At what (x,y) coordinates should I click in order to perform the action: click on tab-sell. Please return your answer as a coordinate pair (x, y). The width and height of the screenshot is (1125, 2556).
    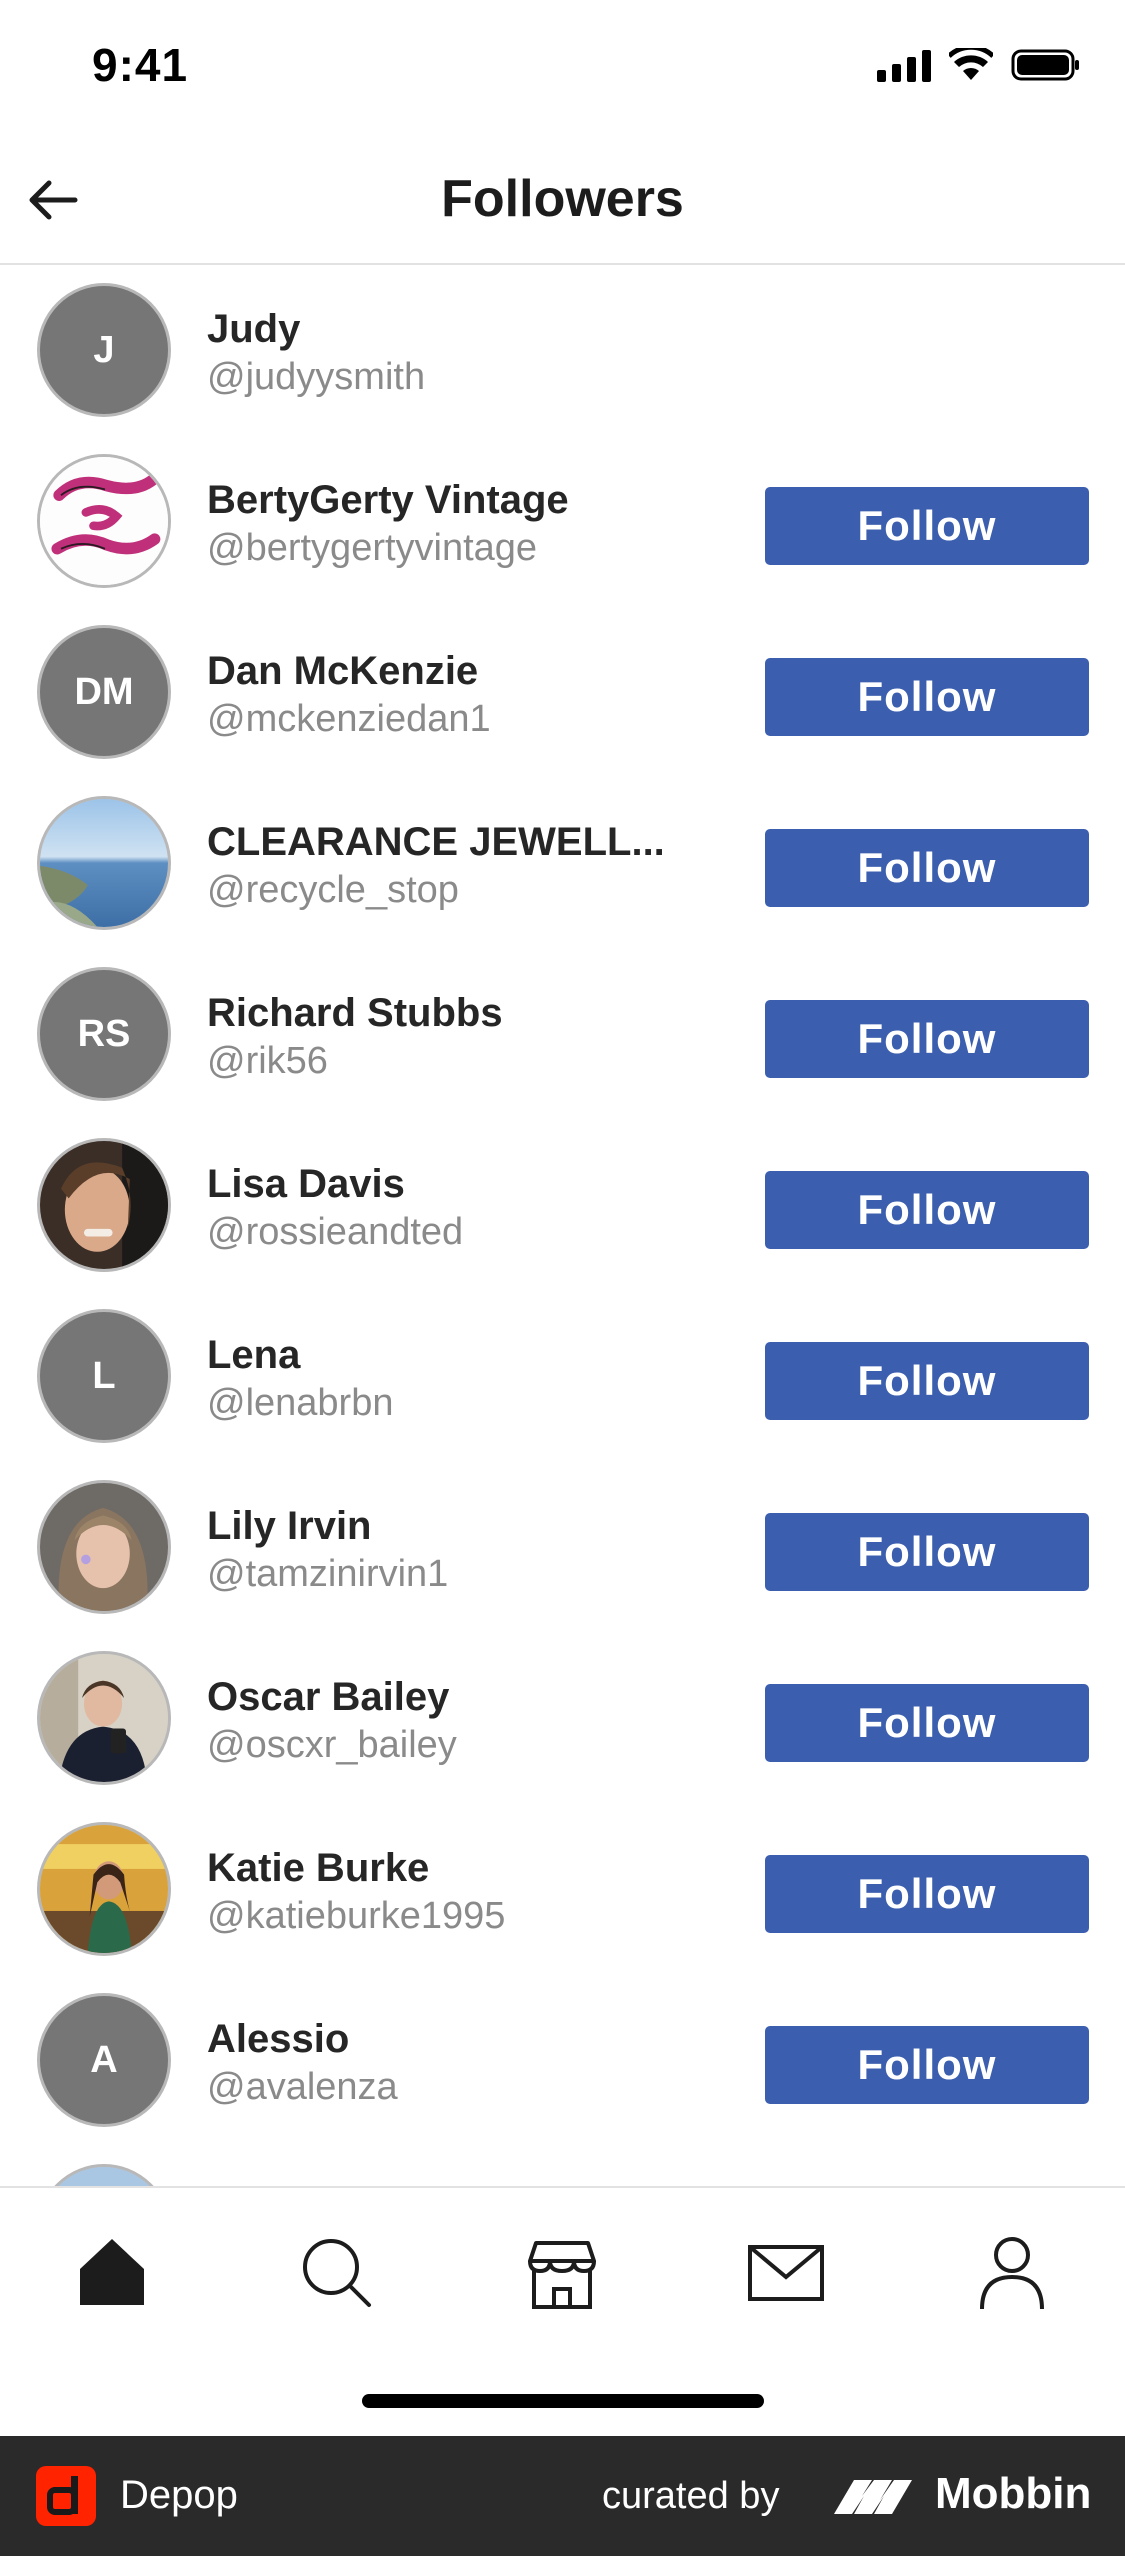
    Looking at the image, I should click on (562, 2273).